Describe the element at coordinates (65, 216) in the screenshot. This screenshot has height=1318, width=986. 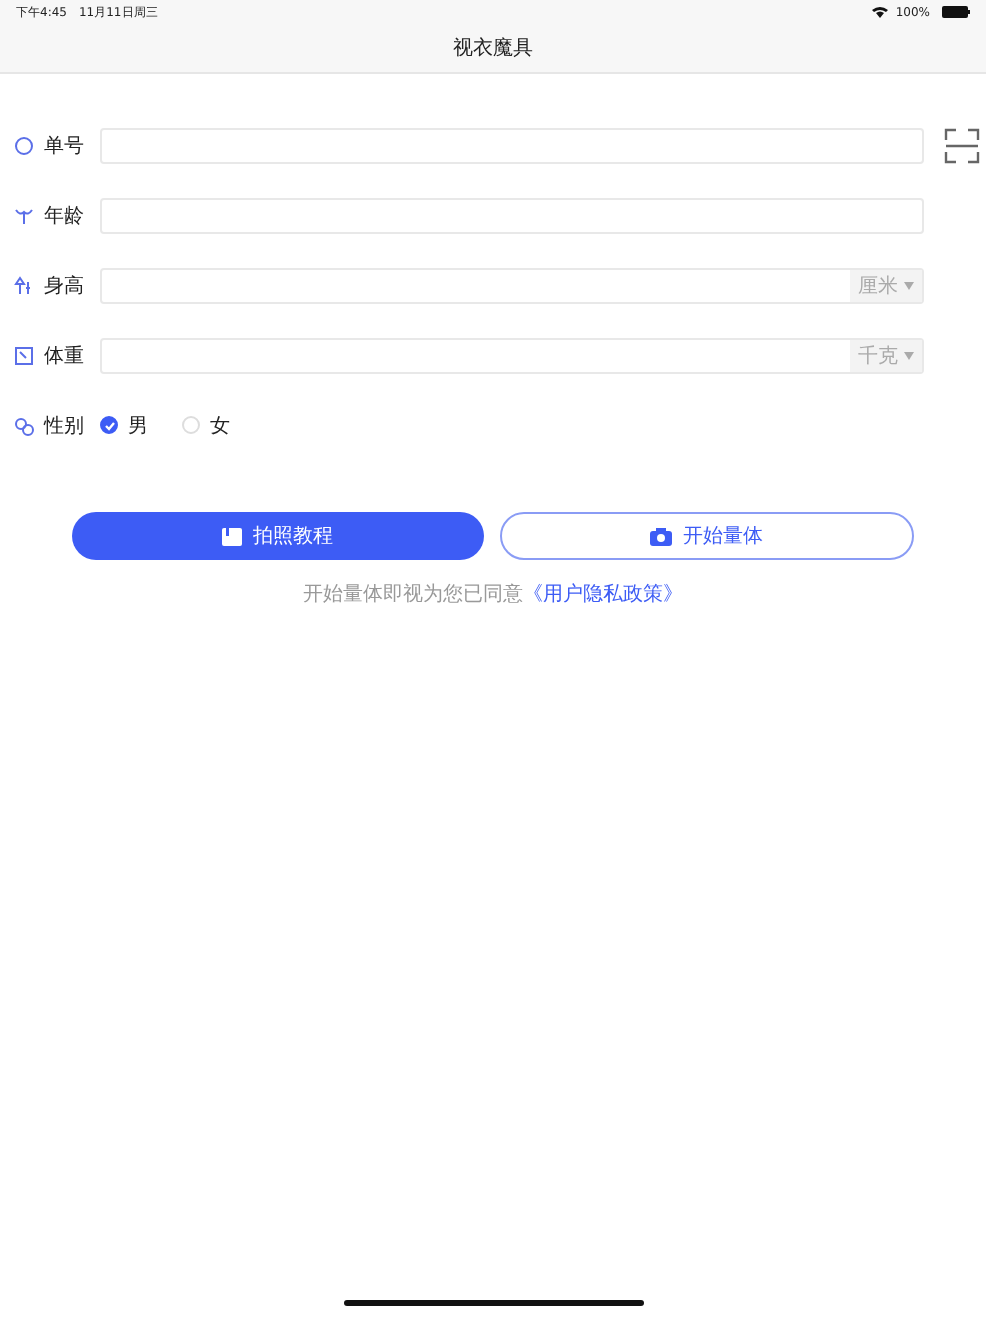
I see `field-label: 年龄` at that location.